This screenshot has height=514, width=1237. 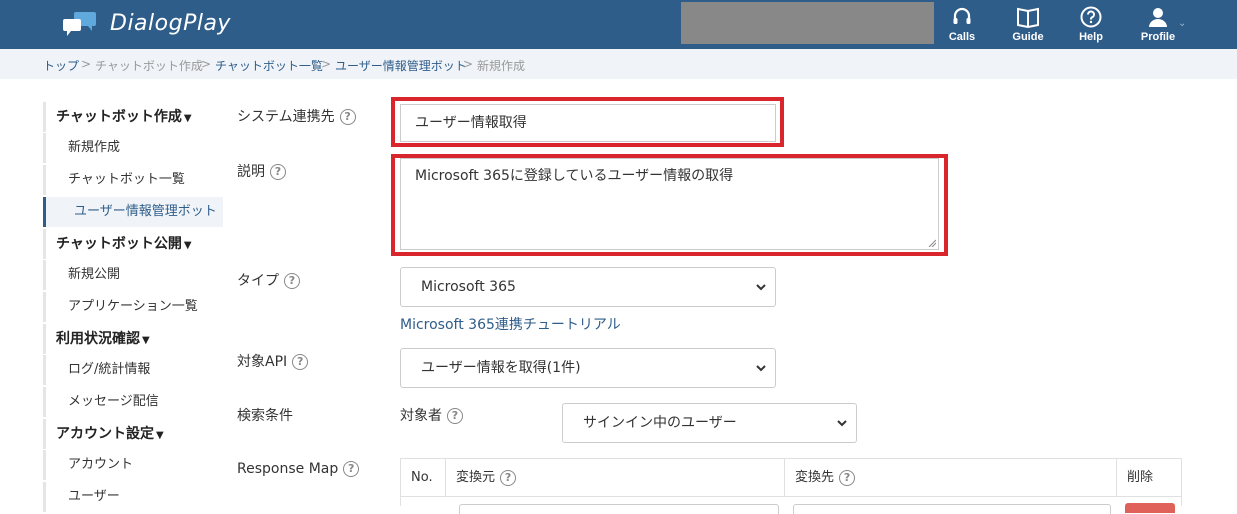 I want to click on sidebar-group-chatbot-create: チャットボット作成 ▼, so click(x=133, y=117).